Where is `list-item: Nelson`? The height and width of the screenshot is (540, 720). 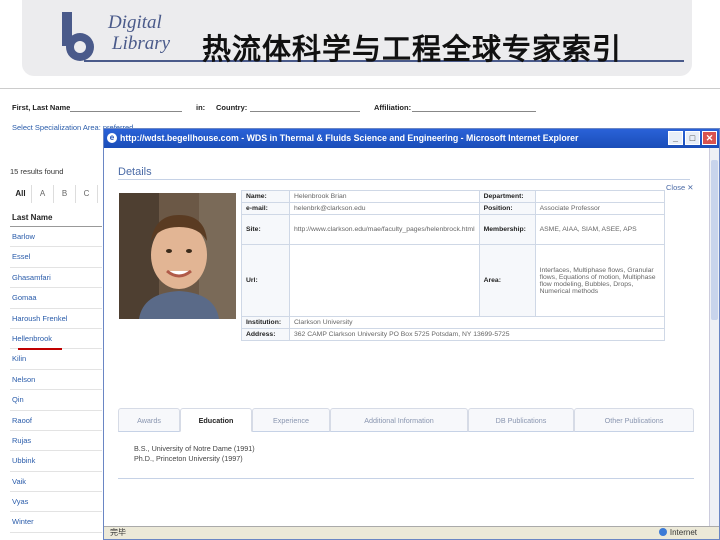 list-item: Nelson is located at coordinates (56, 380).